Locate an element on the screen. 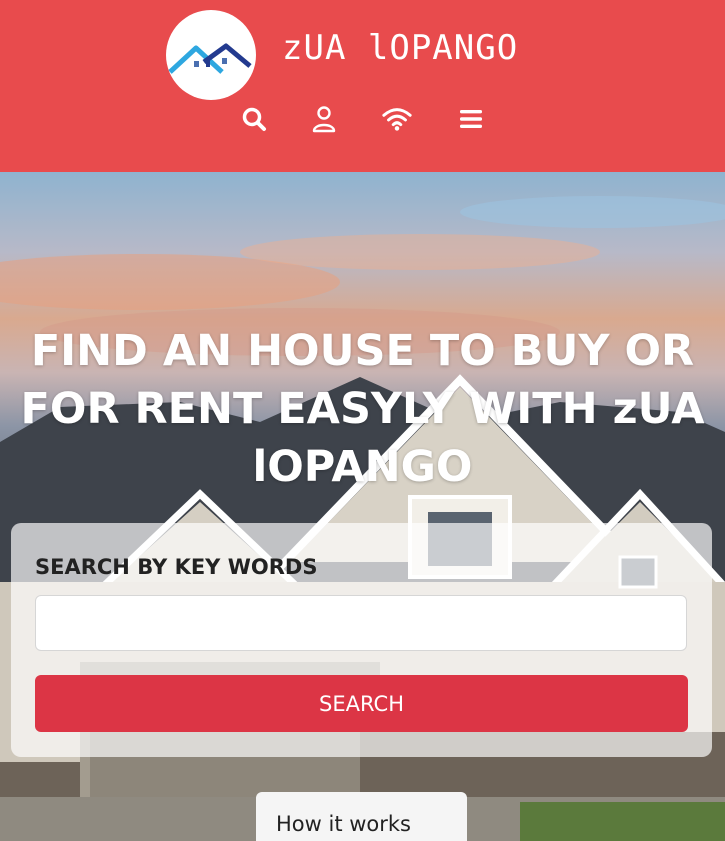 Image resolution: width=725 pixels, height=841 pixels. search-label: SEARCH BY KEY WORDS is located at coordinates (176, 567).